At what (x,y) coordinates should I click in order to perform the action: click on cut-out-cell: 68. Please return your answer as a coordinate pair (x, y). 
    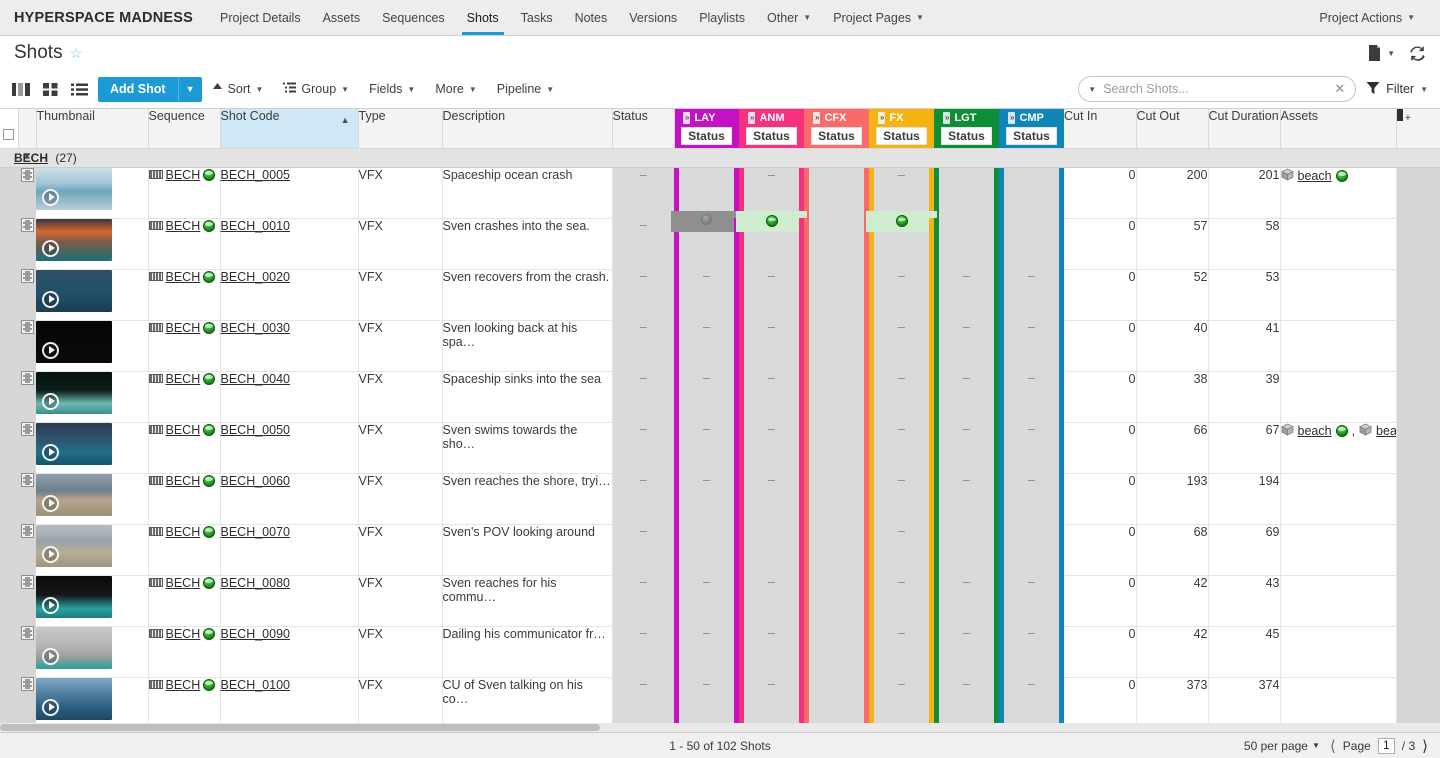
    Looking at the image, I should click on (1172, 550).